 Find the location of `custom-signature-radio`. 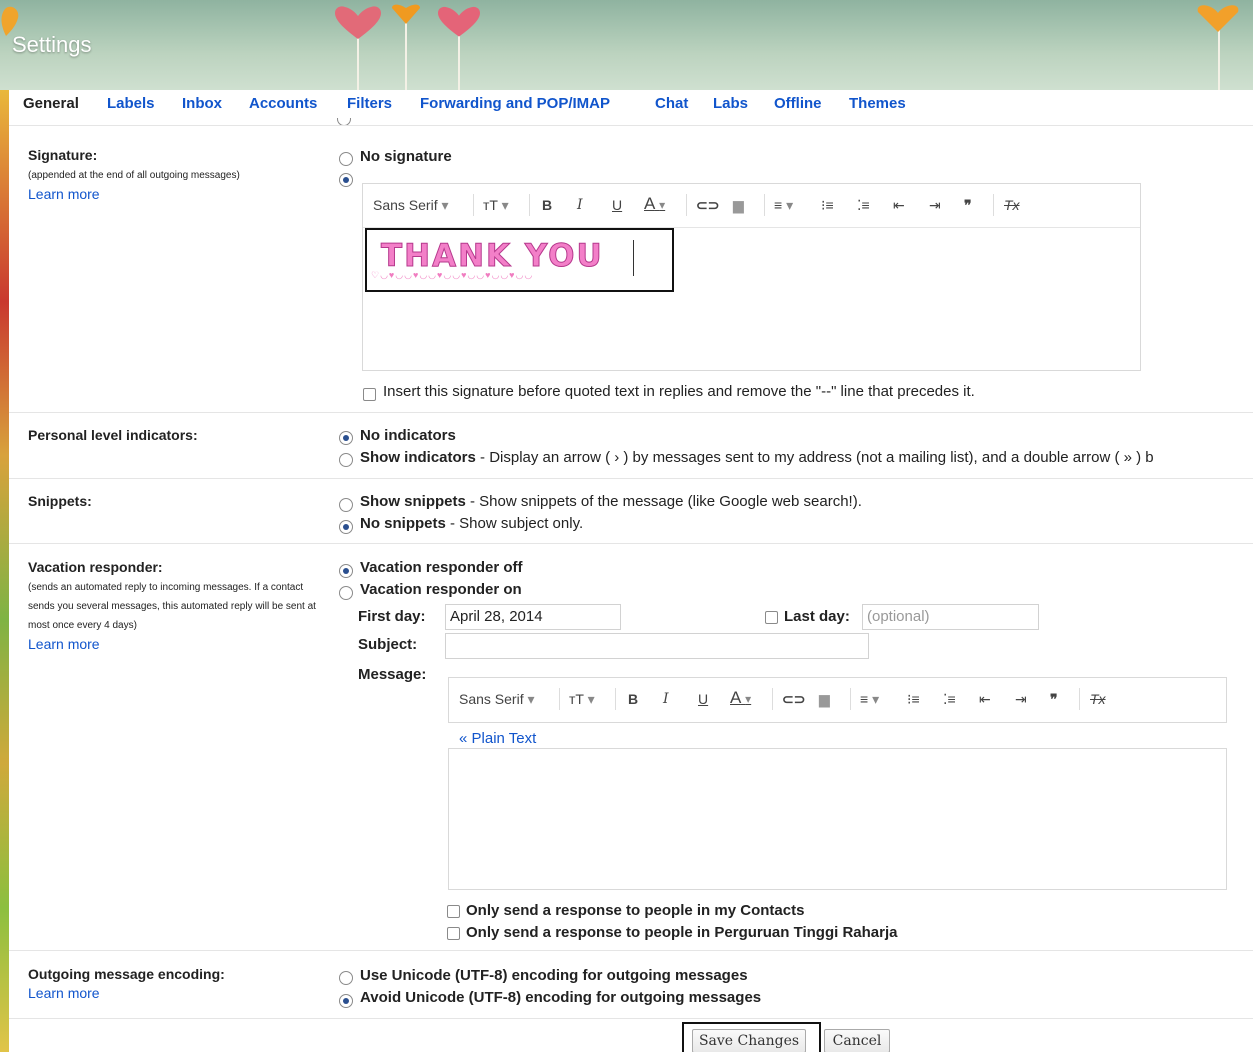

custom-signature-radio is located at coordinates (346, 180).